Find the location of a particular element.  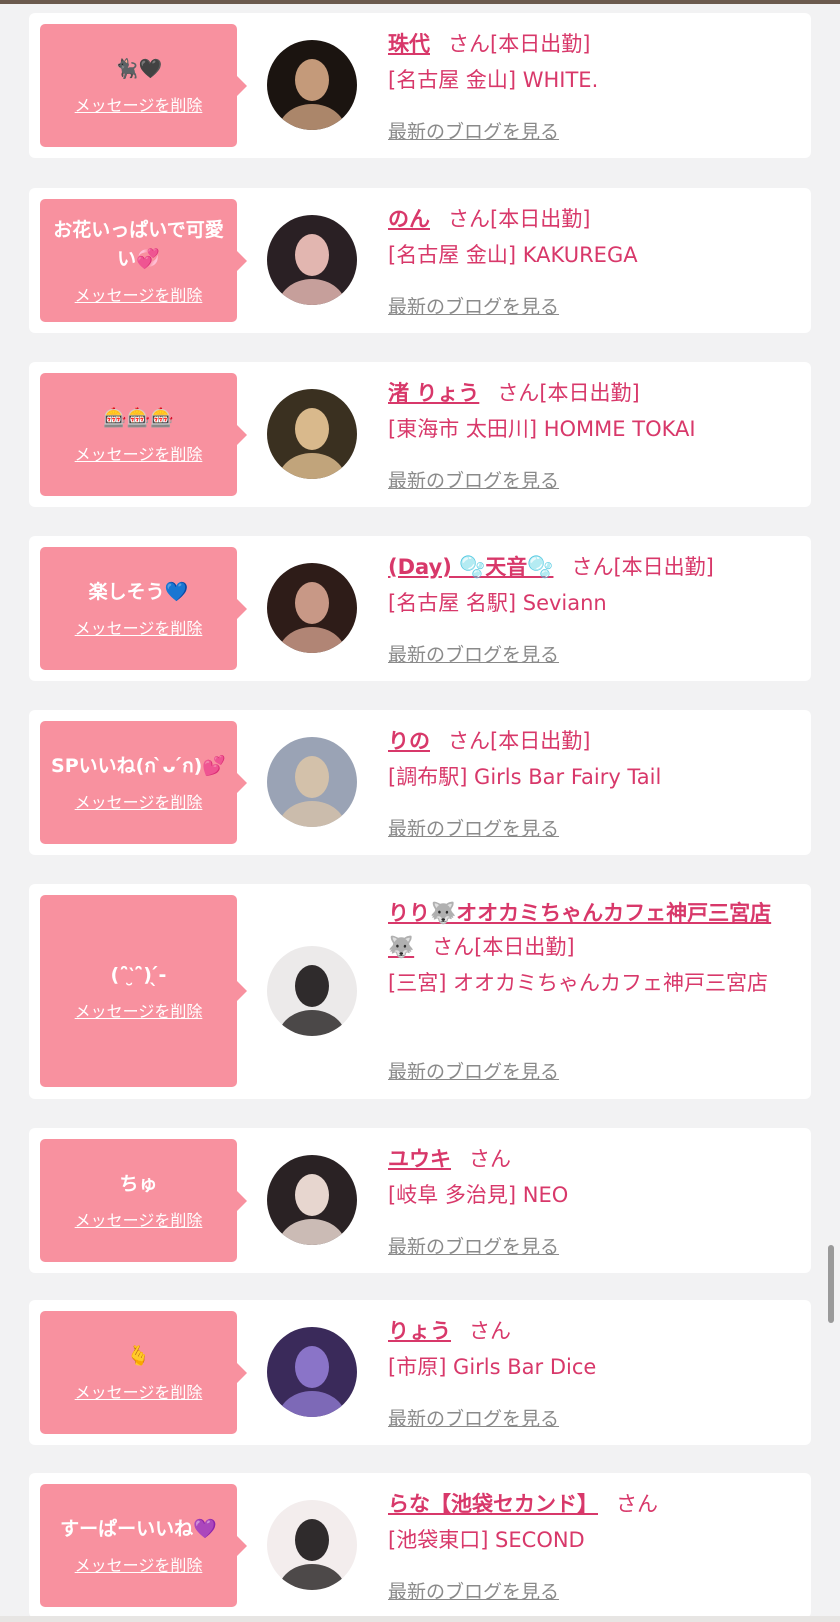

cast-info: (Day) 🫧天音🫧 さん[本日出勤] [名古屋 名駅] Seviann is located at coordinates (594, 585).